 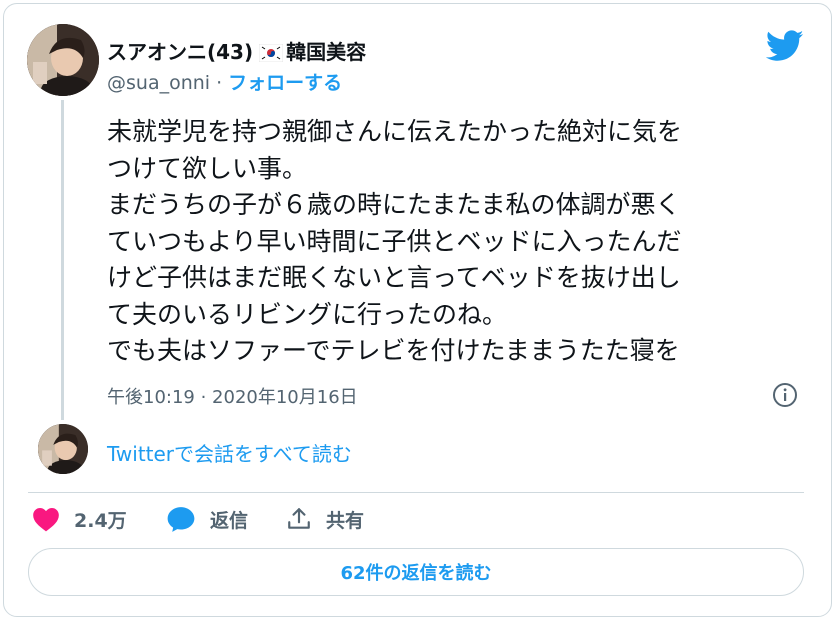 What do you see at coordinates (393, 350) in the screenshot?
I see `tweet-line: でも夫はソファーでテレビを付けたままうたた寝を` at bounding box center [393, 350].